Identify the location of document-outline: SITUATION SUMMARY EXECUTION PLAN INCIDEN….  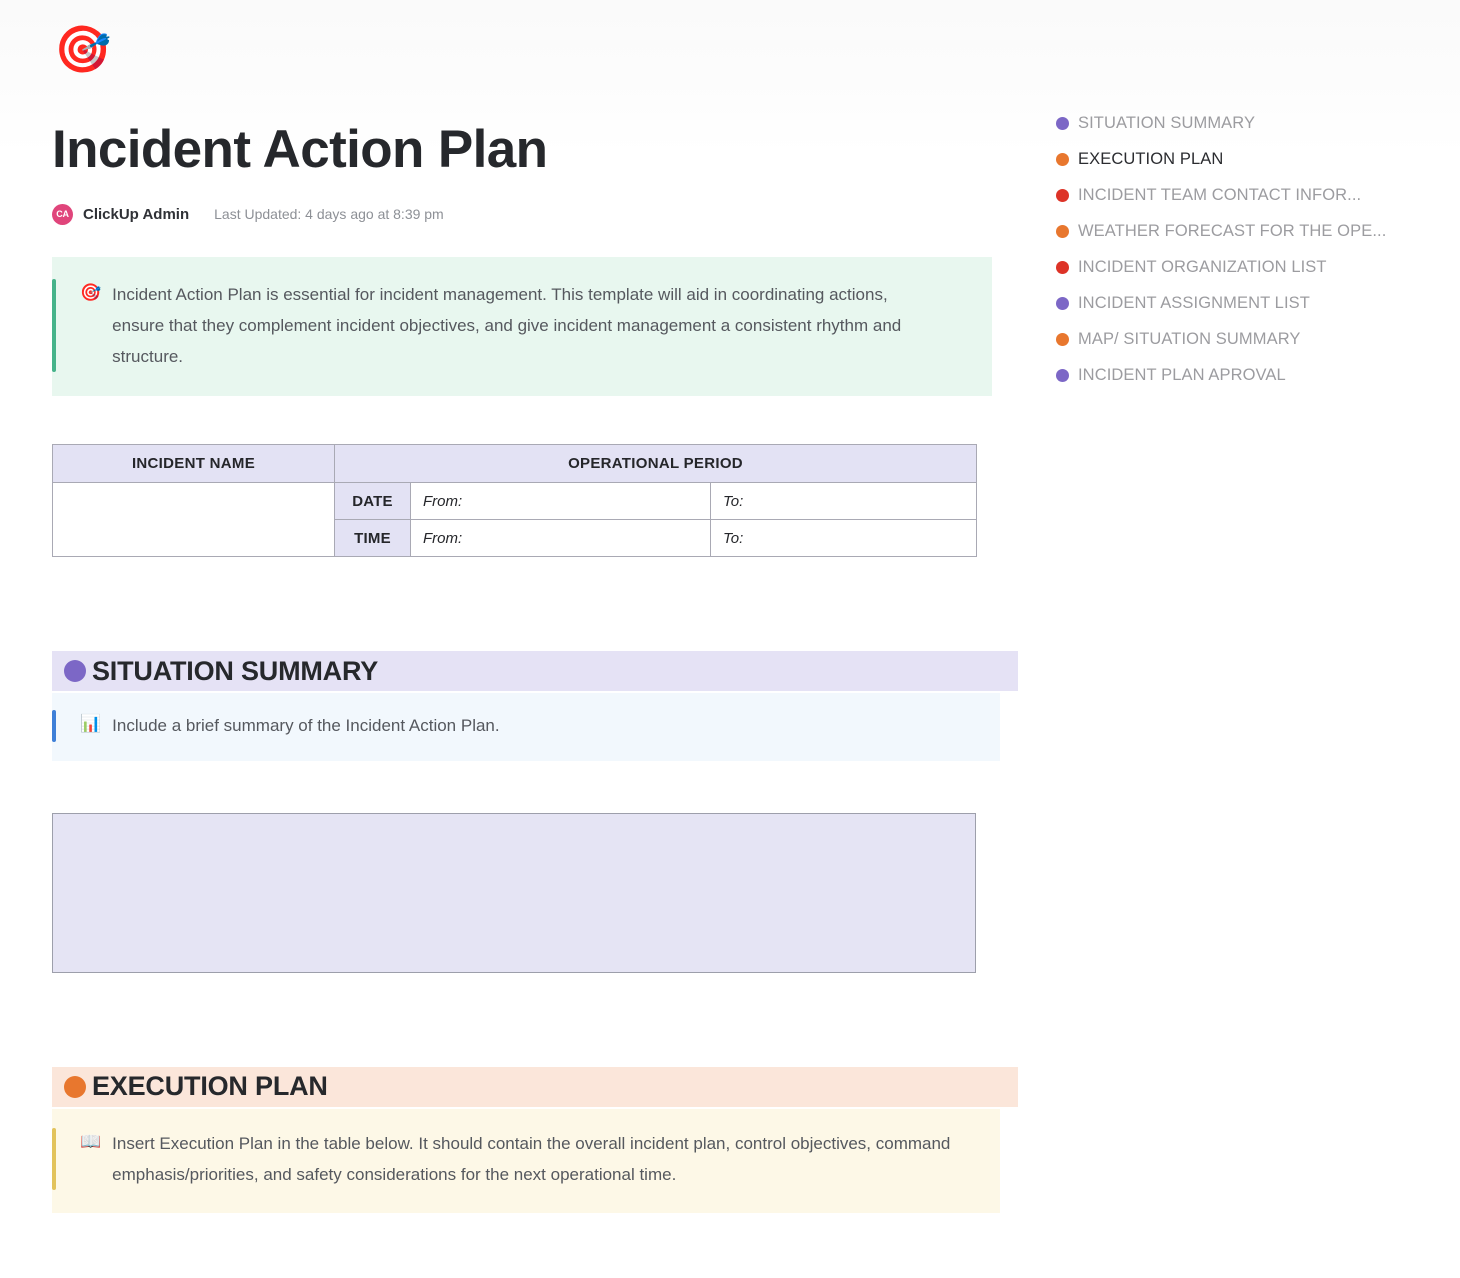
(1258, 249).